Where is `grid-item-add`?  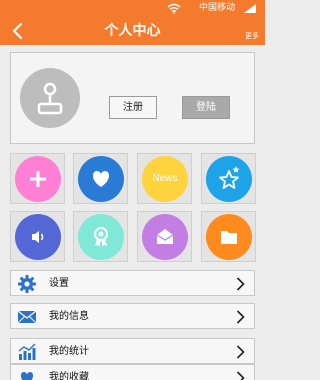
grid-item-add is located at coordinates (37, 178).